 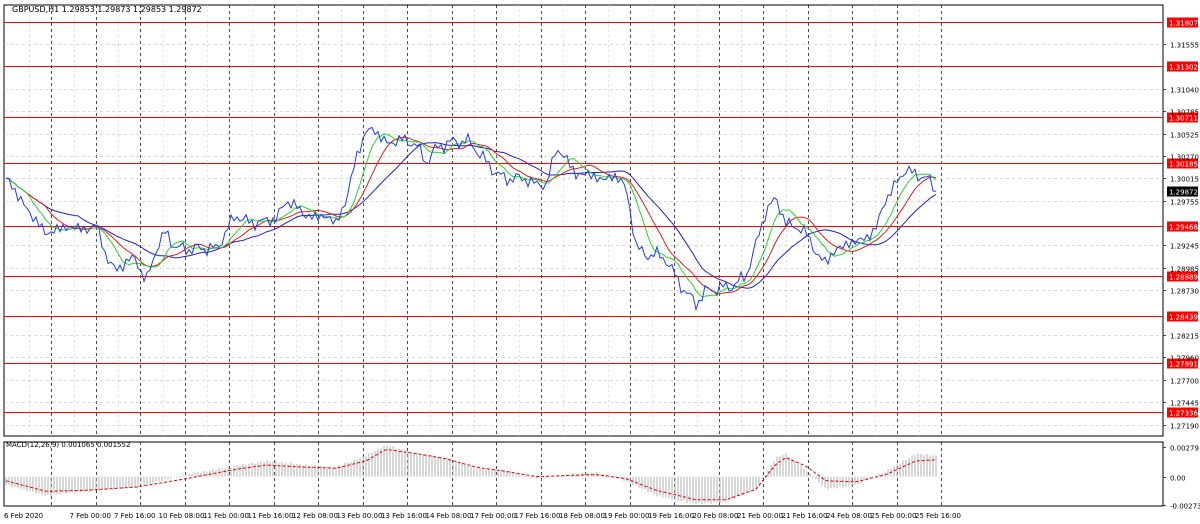 What do you see at coordinates (1183, 68) in the screenshot?
I see `level-label: 1.31302` at bounding box center [1183, 68].